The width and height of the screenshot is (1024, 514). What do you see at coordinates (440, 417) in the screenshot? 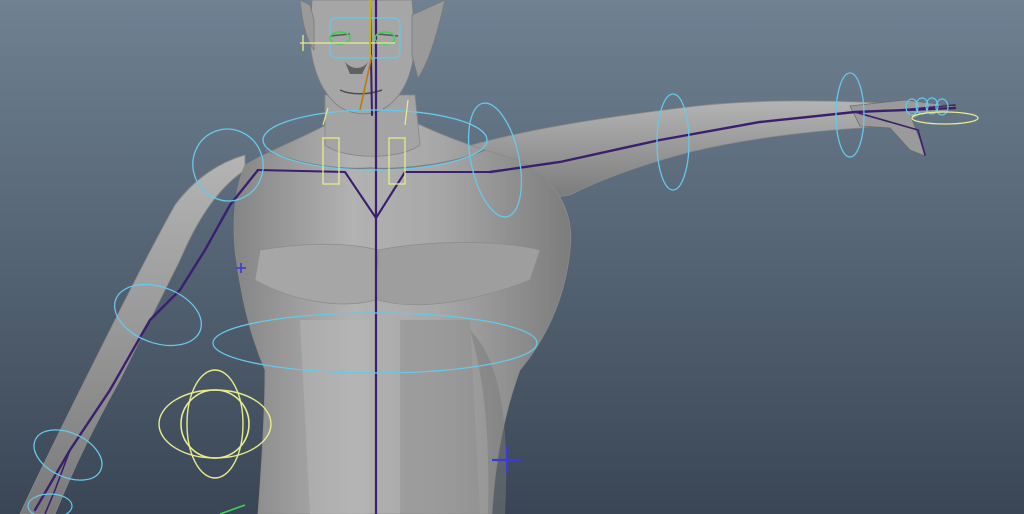
I see `mesh-abs-shade` at bounding box center [440, 417].